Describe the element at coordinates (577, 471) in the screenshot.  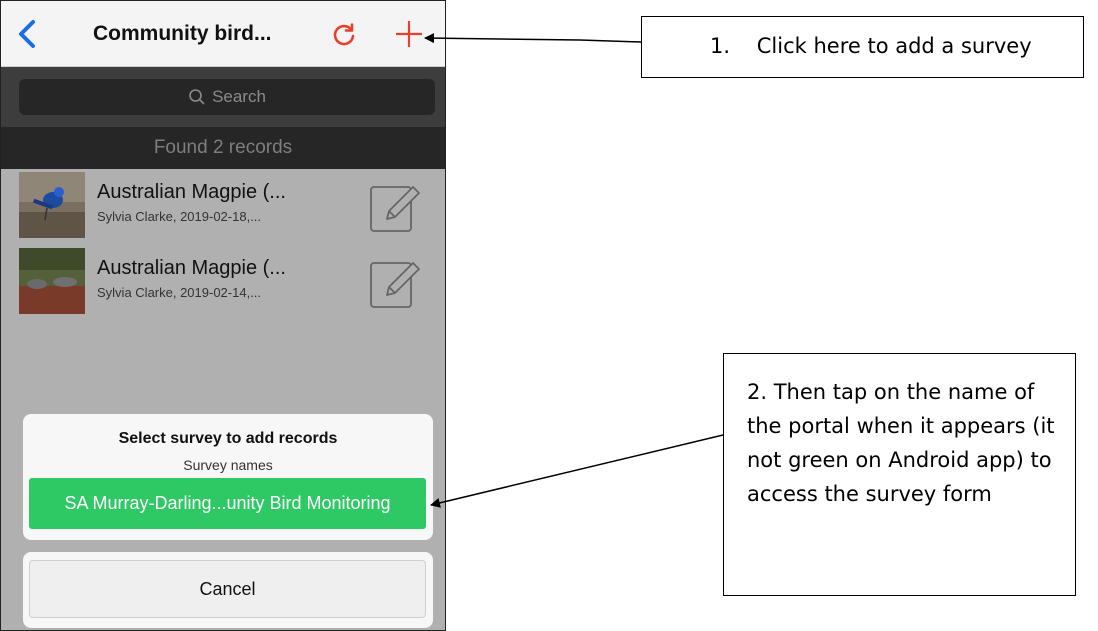
I see `arrow-to-survey-button` at that location.